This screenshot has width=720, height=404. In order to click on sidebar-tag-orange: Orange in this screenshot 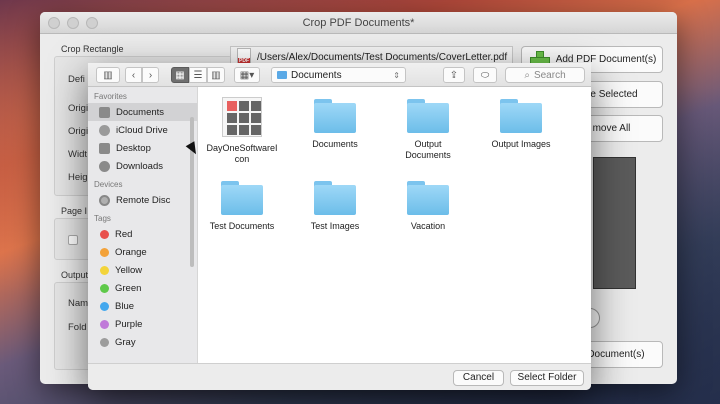, I will do `click(142, 252)`.